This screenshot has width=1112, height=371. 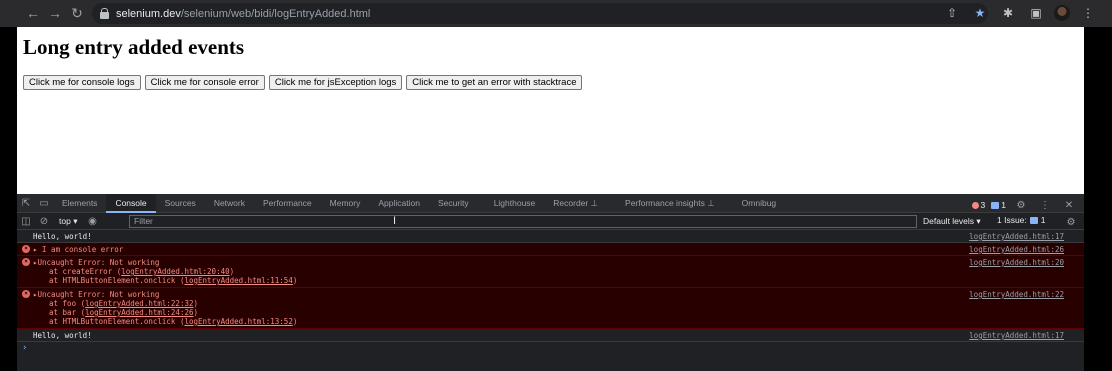 I want to click on console-error-button: Click me for console error, so click(x=204, y=82).